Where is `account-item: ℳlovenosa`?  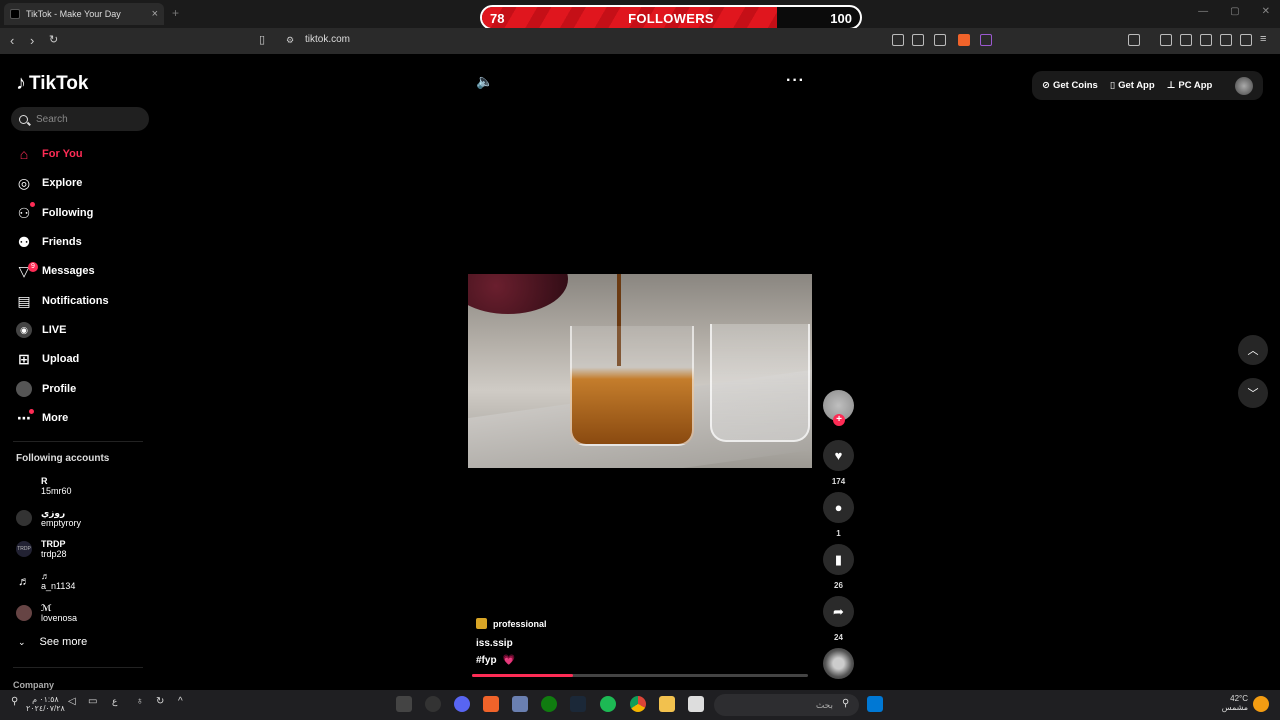
account-item: ℳlovenosa is located at coordinates (46, 613).